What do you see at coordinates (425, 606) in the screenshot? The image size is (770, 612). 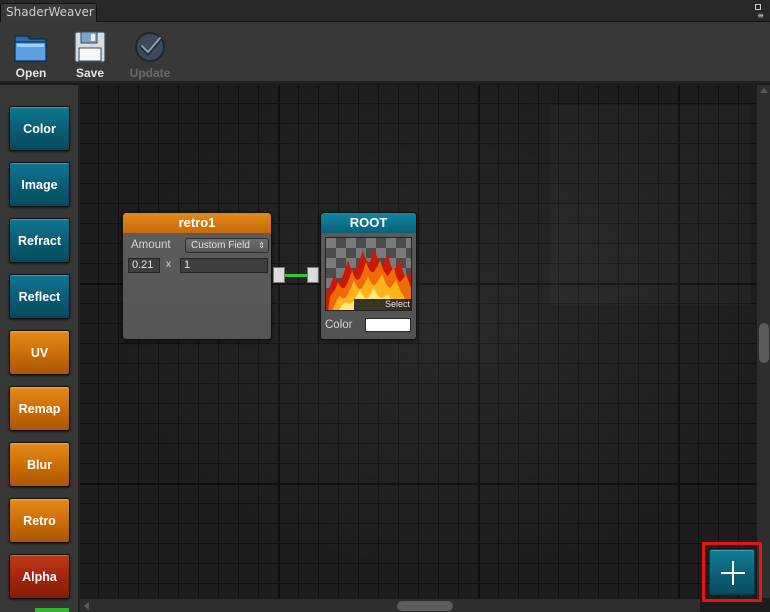 I see `horizontal-scroll-thumb` at bounding box center [425, 606].